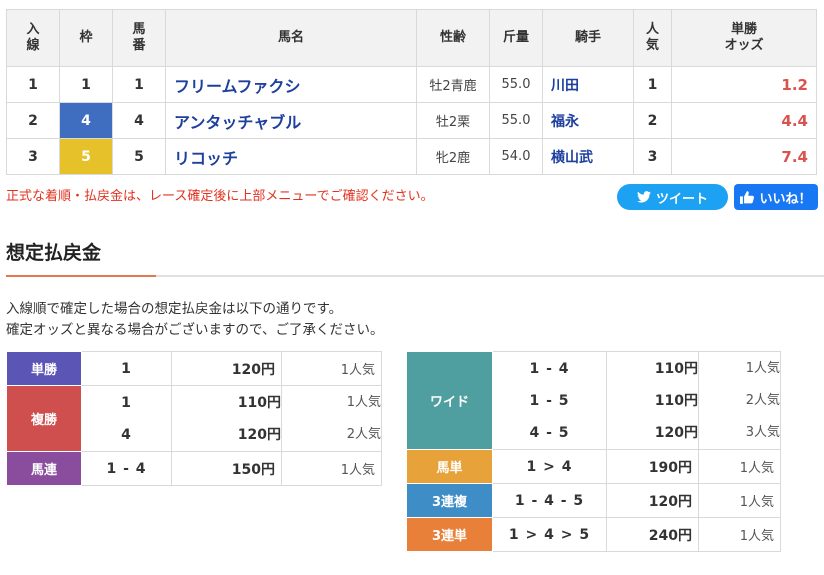 This screenshot has height=575, width=824. I want to click on odds-cell: 7.4, so click(744, 156).